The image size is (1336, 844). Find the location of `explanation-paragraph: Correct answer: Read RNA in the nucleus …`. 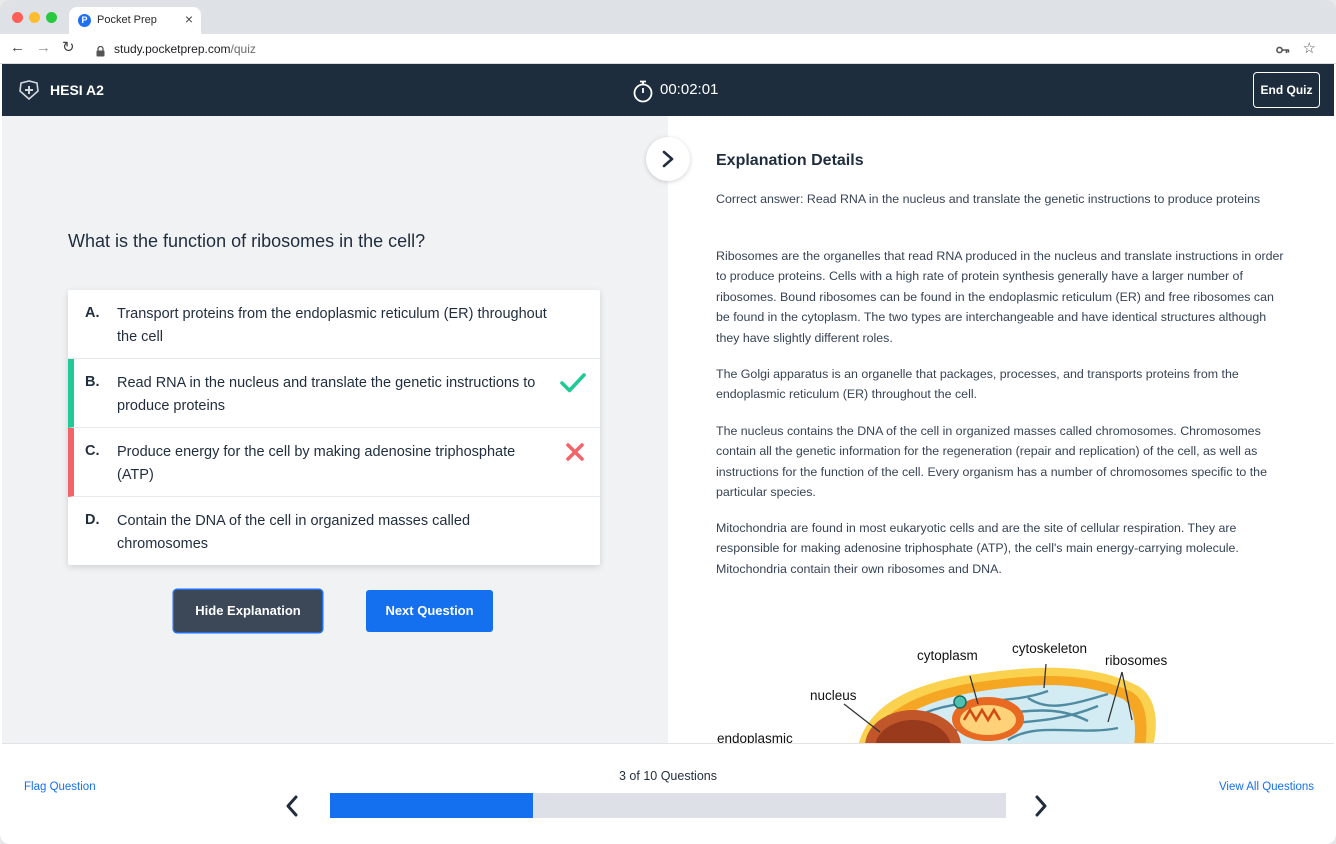

explanation-paragraph: Correct answer: Read RNA in the nucleus … is located at coordinates (988, 199).